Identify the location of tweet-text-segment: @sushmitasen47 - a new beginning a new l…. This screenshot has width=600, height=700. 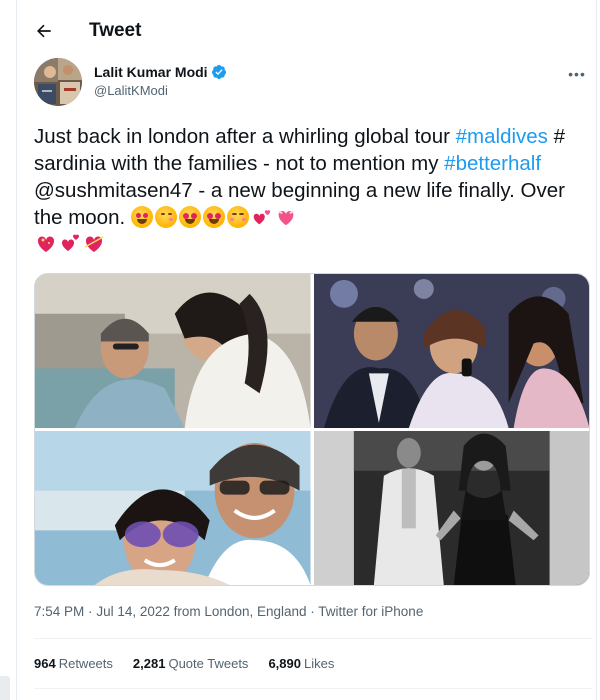
(299, 204).